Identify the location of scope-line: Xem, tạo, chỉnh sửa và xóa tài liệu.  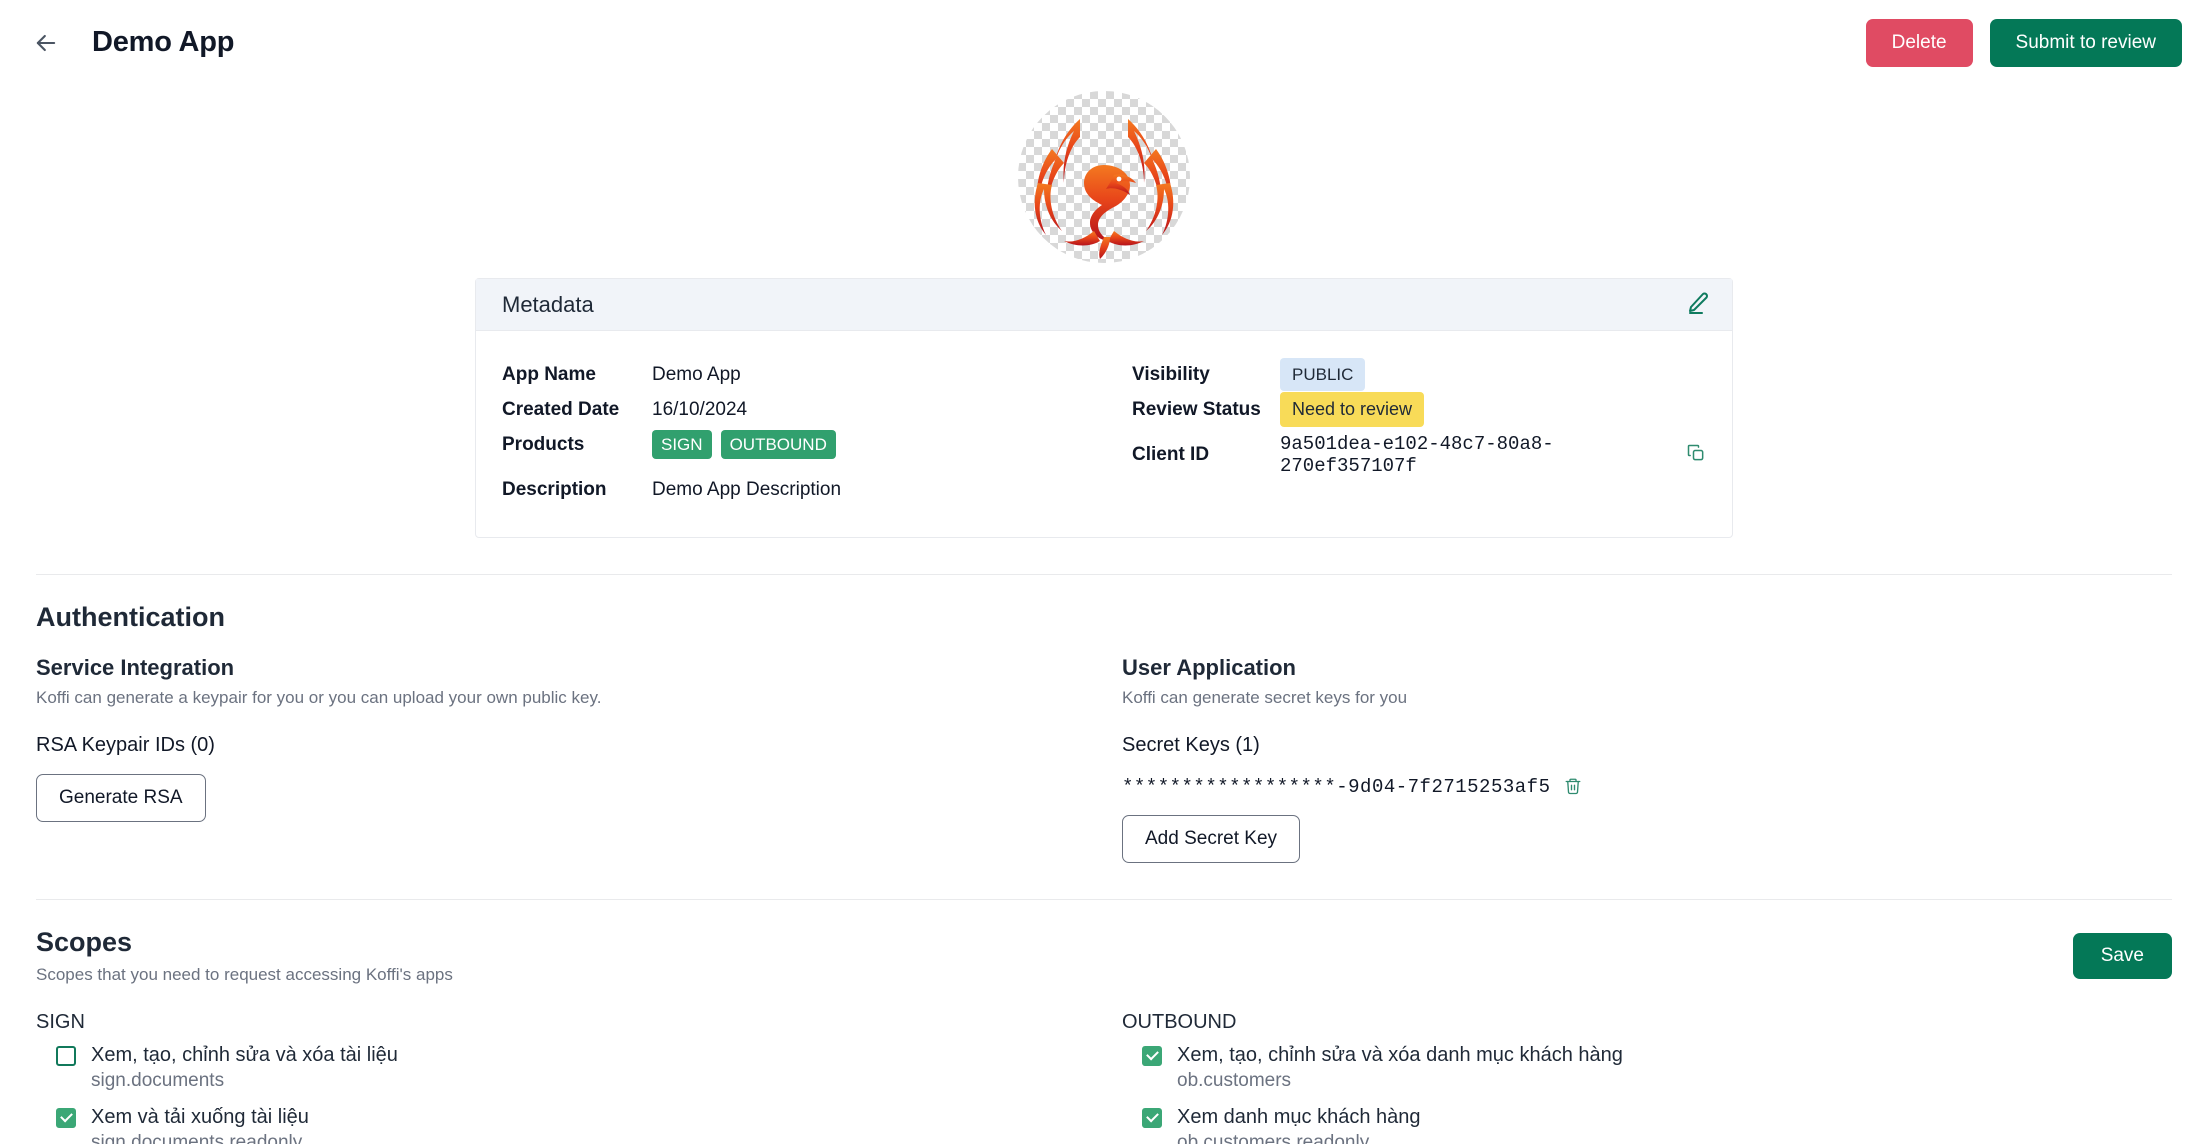
(589, 1055).